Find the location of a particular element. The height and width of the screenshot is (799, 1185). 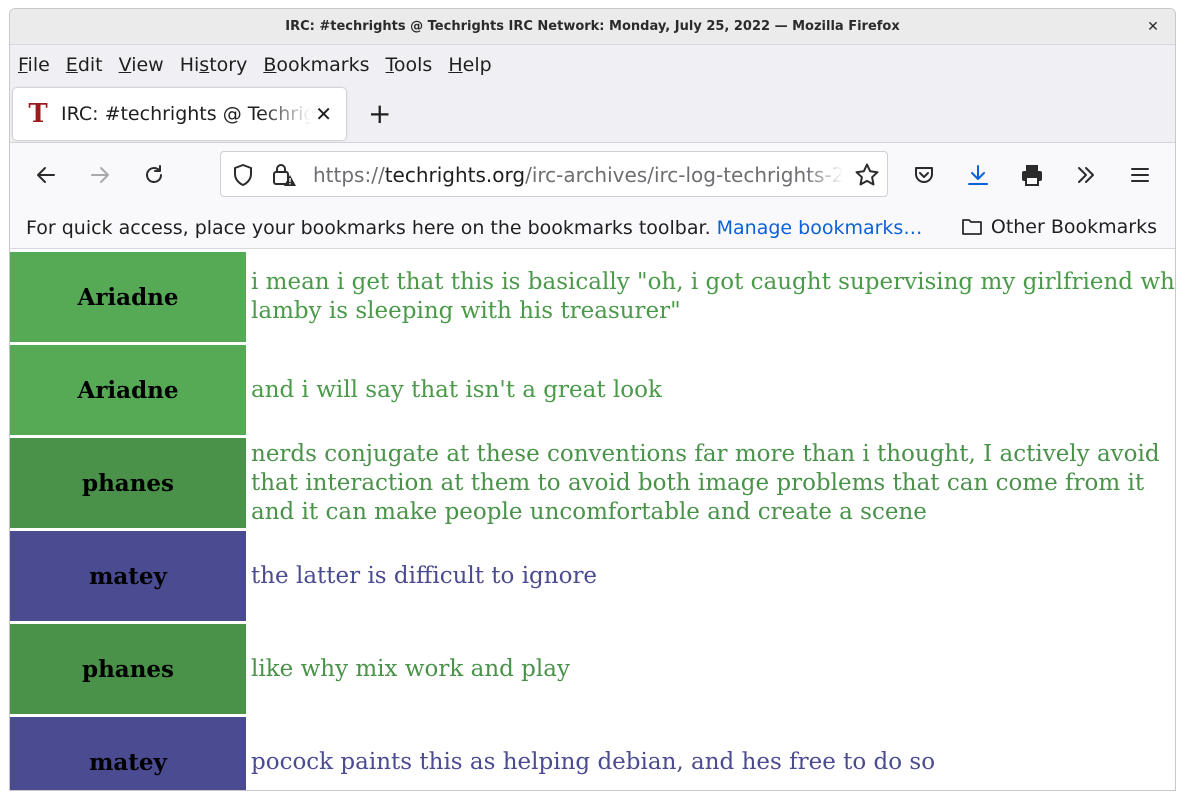

chat-message: the latter is difficult to ignore is located at coordinates (424, 575).